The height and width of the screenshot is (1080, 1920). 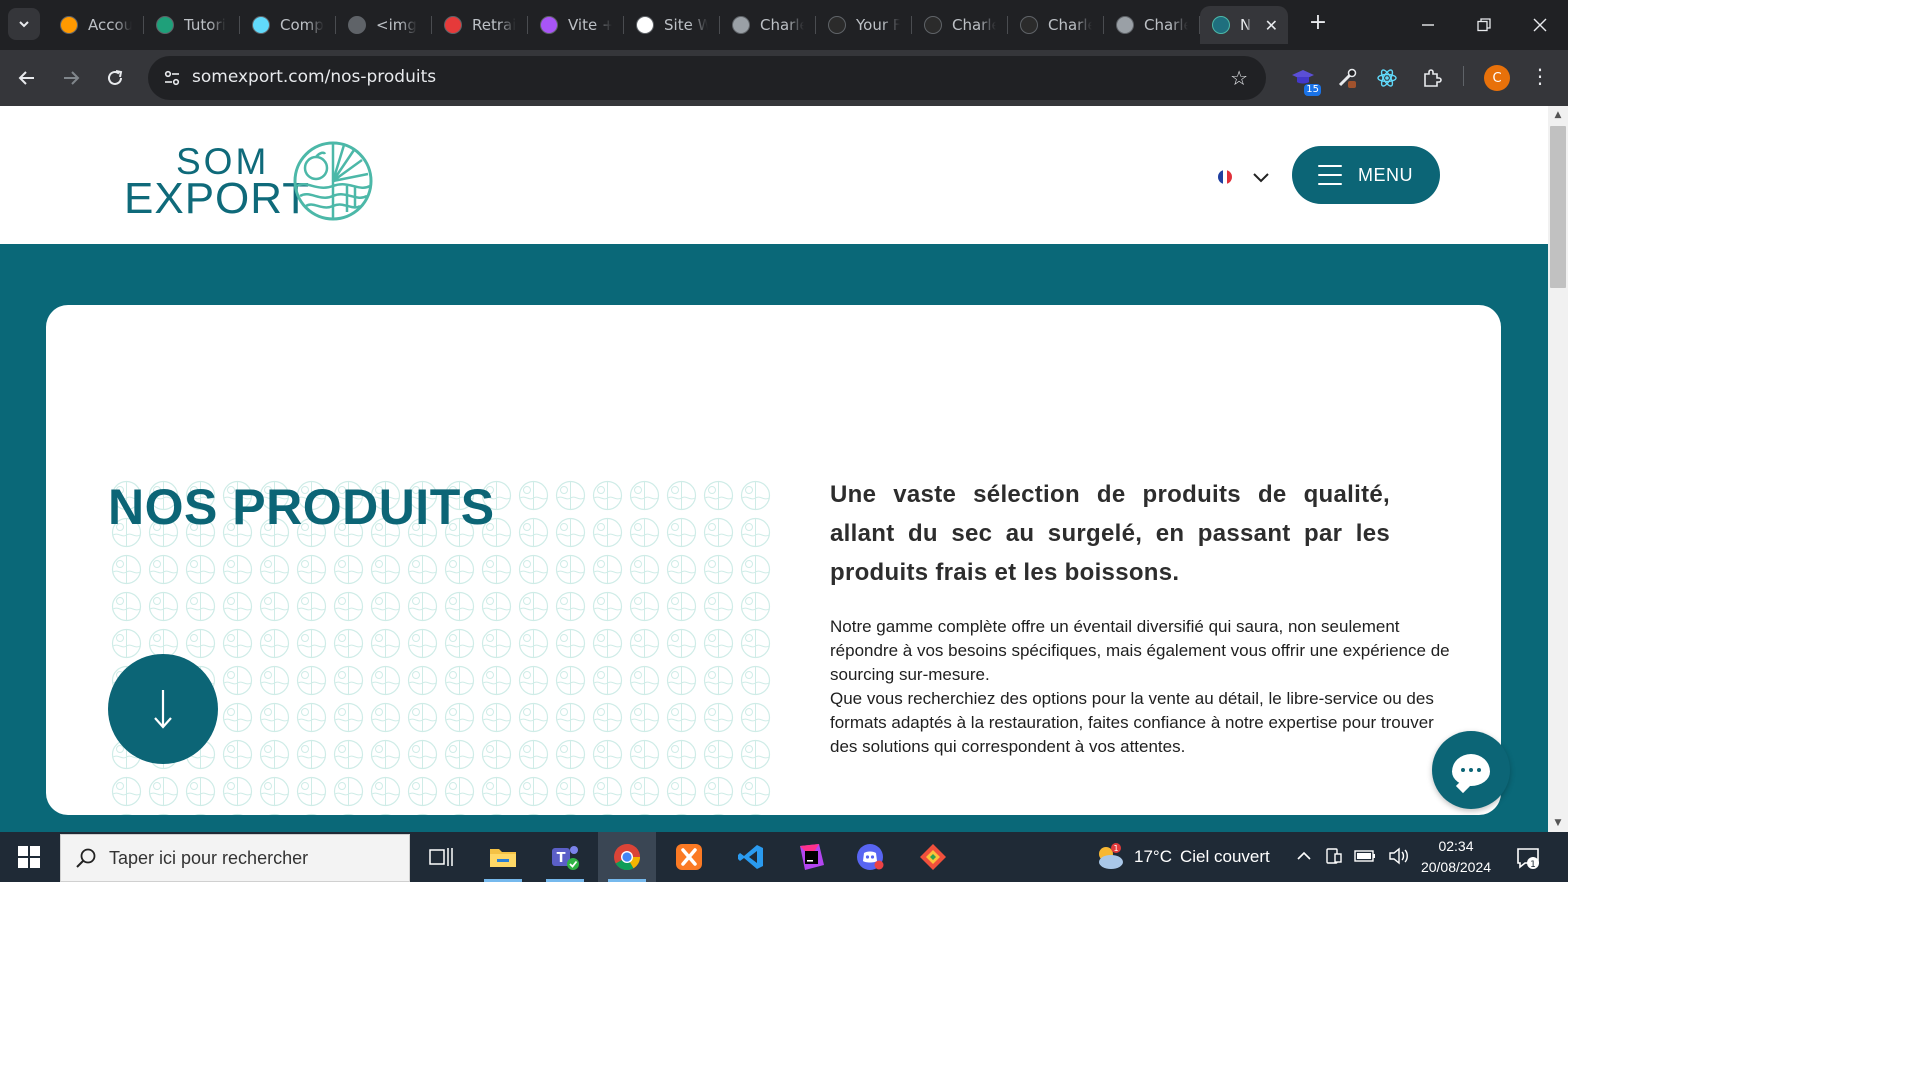 I want to click on tab-label: Comp, so click(x=302, y=25).